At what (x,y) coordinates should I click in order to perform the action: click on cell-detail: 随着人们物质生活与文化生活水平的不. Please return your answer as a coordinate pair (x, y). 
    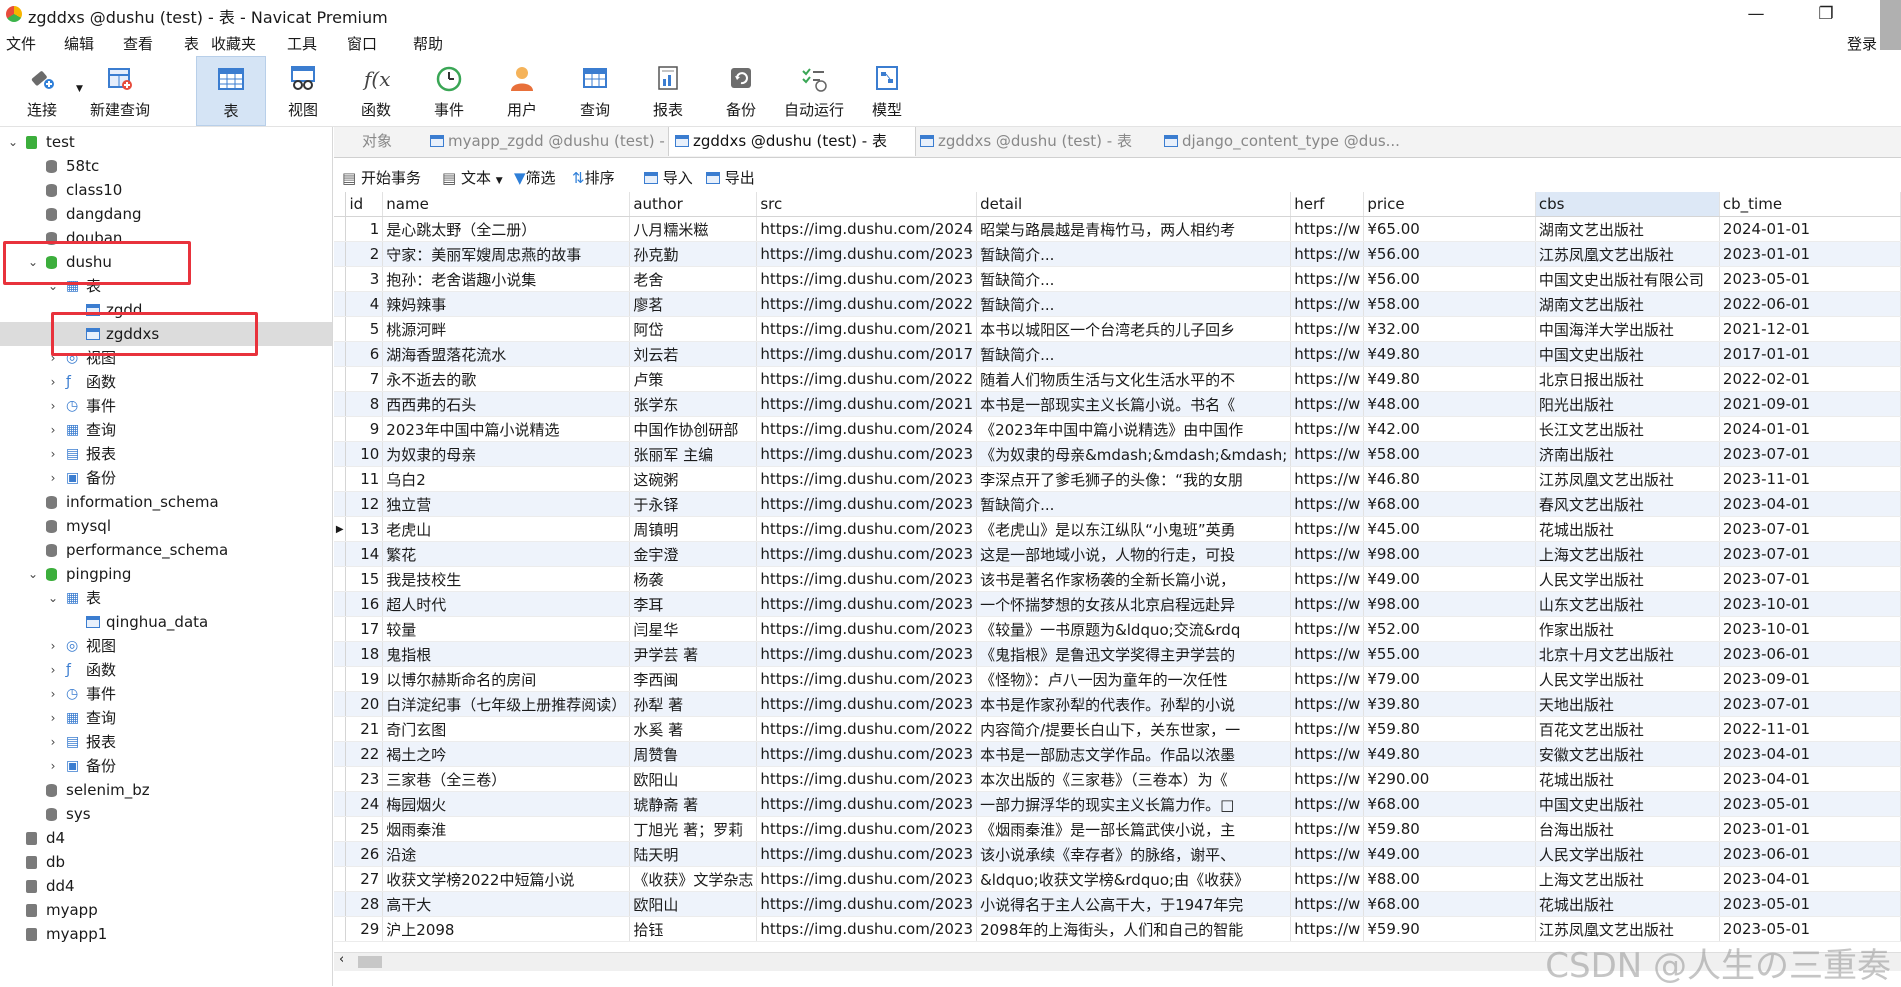
    Looking at the image, I should click on (1134, 379).